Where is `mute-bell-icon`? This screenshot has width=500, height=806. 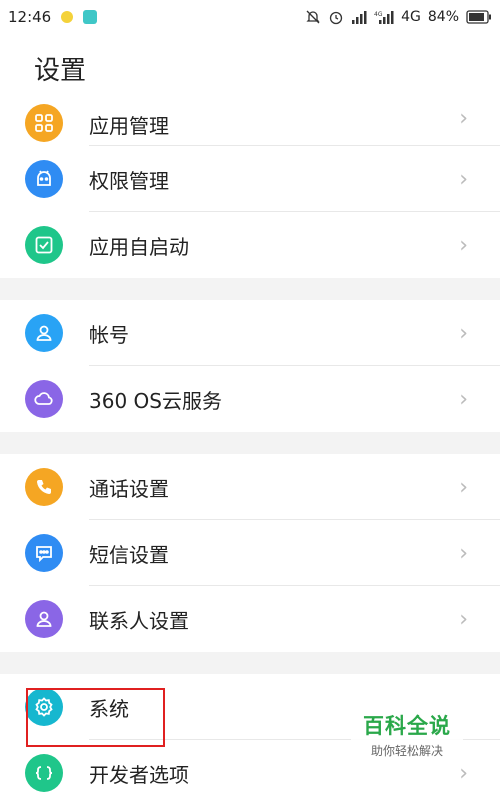 mute-bell-icon is located at coordinates (313, 17).